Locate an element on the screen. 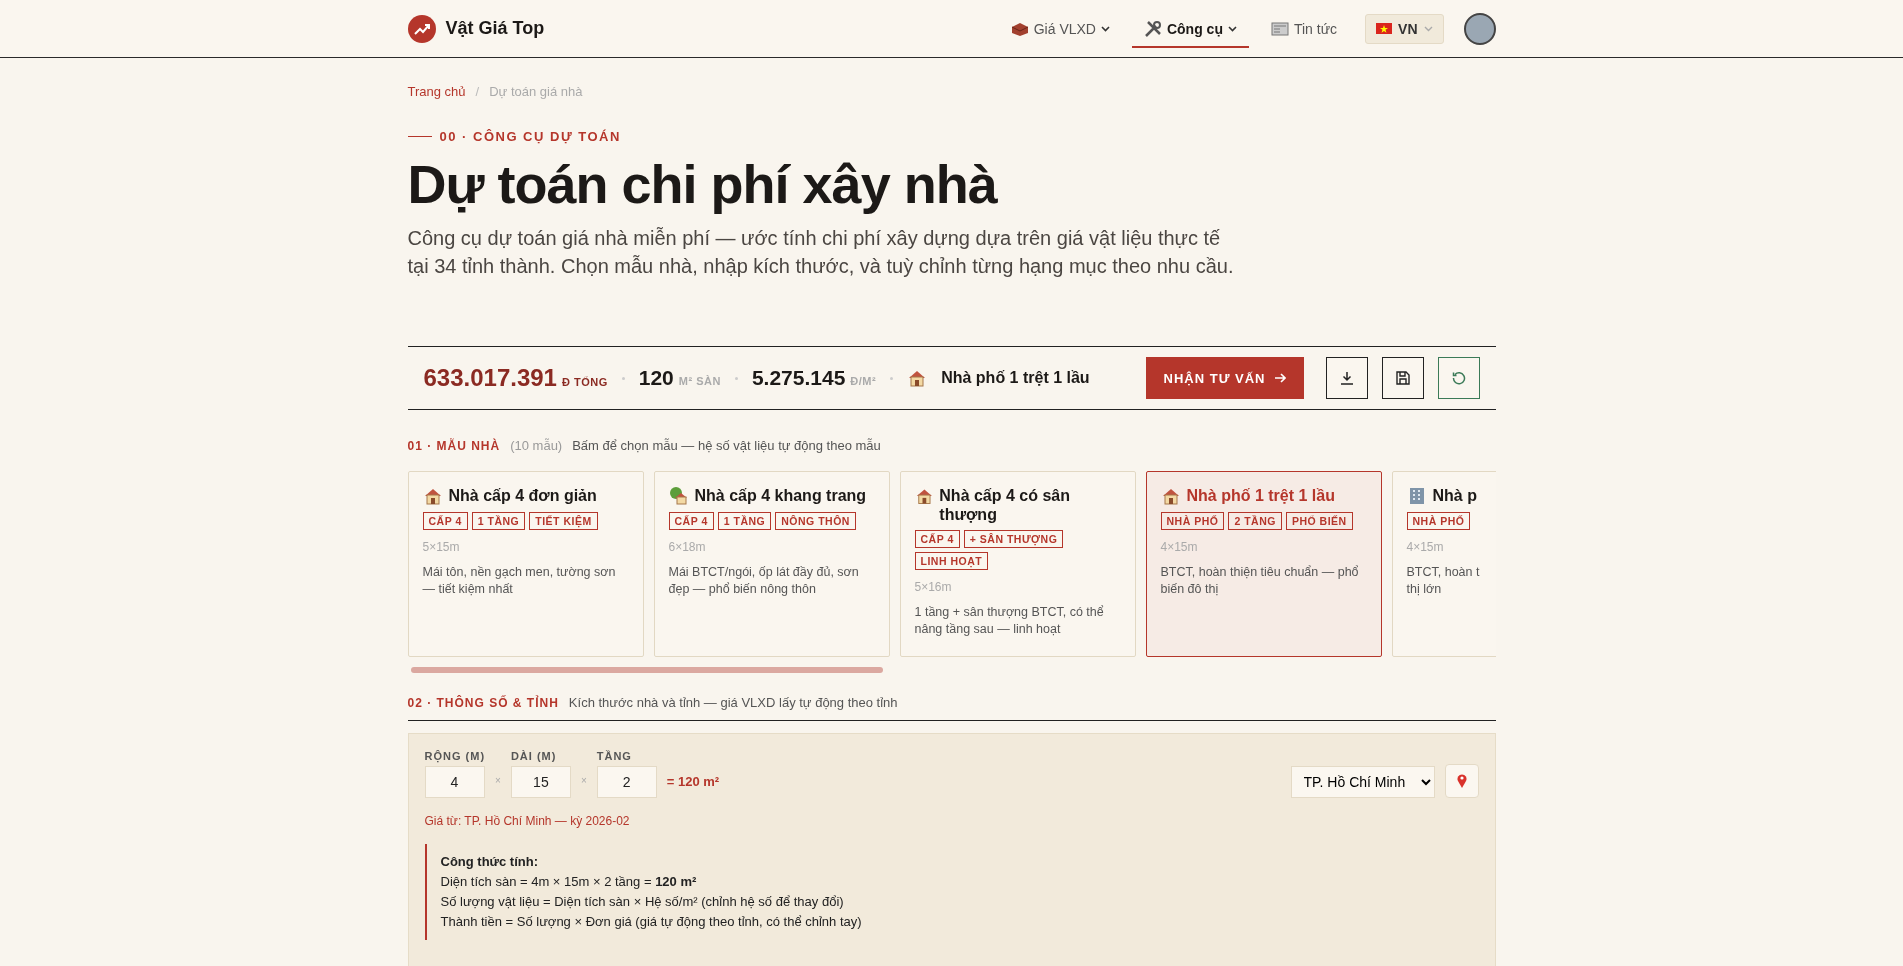 The height and width of the screenshot is (966, 1903). model-card: Nhà phố 1 trệt 1 lầu NHÀ PHỐ 2 TẦNG PHỔ BIẾN 4×15m BTCT, hoàn thiện tiêu chuẩn — phổ biến đô thị is located at coordinates (1263, 564).